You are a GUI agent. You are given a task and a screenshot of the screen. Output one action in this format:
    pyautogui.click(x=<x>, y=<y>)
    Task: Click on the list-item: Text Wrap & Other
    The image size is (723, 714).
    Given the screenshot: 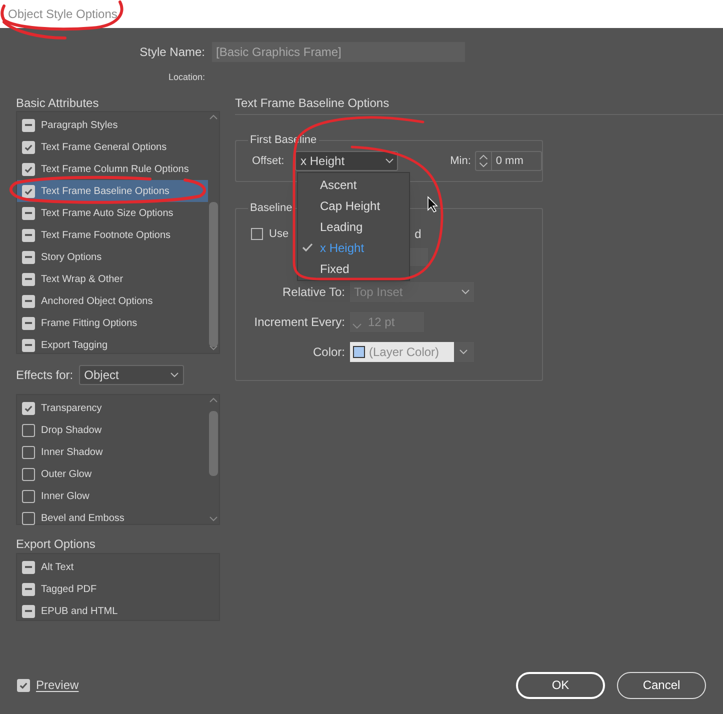 What is the action you would take?
    pyautogui.click(x=112, y=279)
    